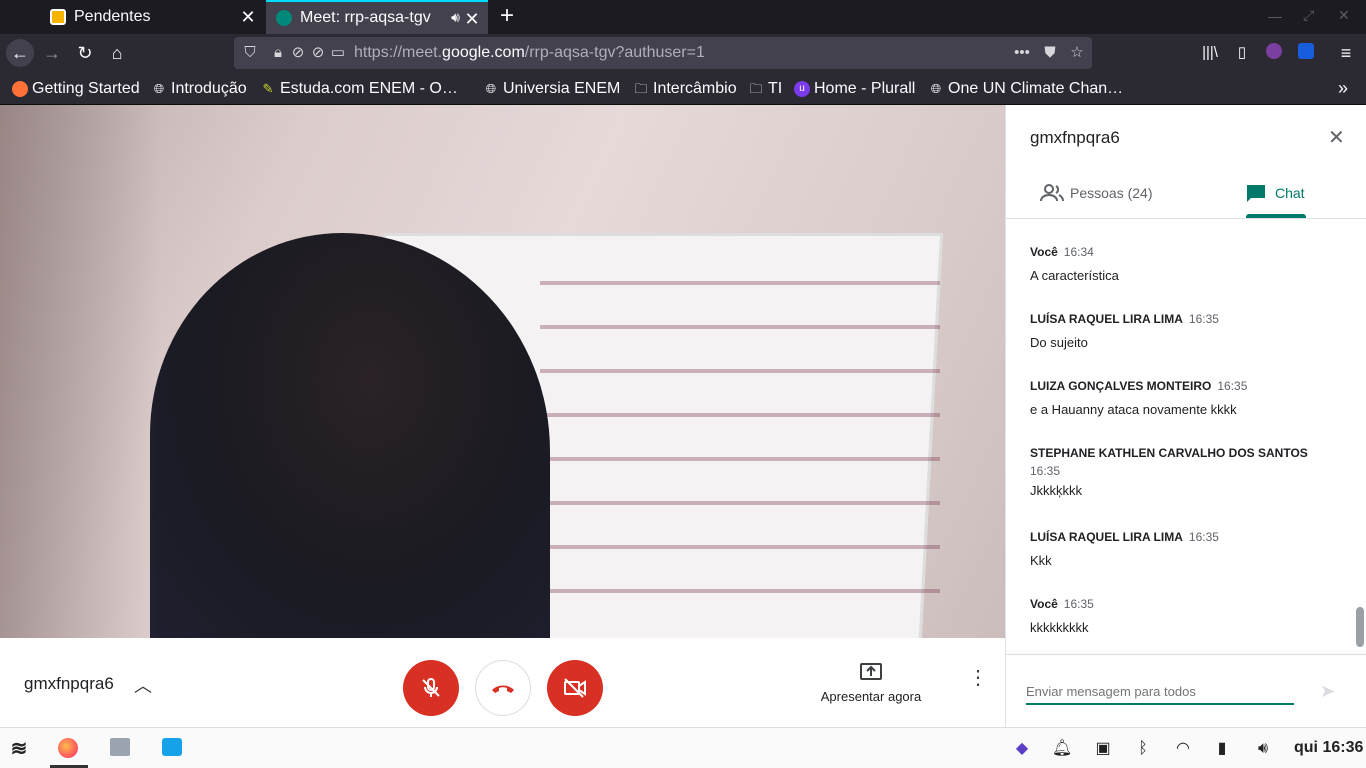 The height and width of the screenshot is (768, 1366). Describe the element at coordinates (1308, 15) in the screenshot. I see `maximize-icon: ⤢` at that location.